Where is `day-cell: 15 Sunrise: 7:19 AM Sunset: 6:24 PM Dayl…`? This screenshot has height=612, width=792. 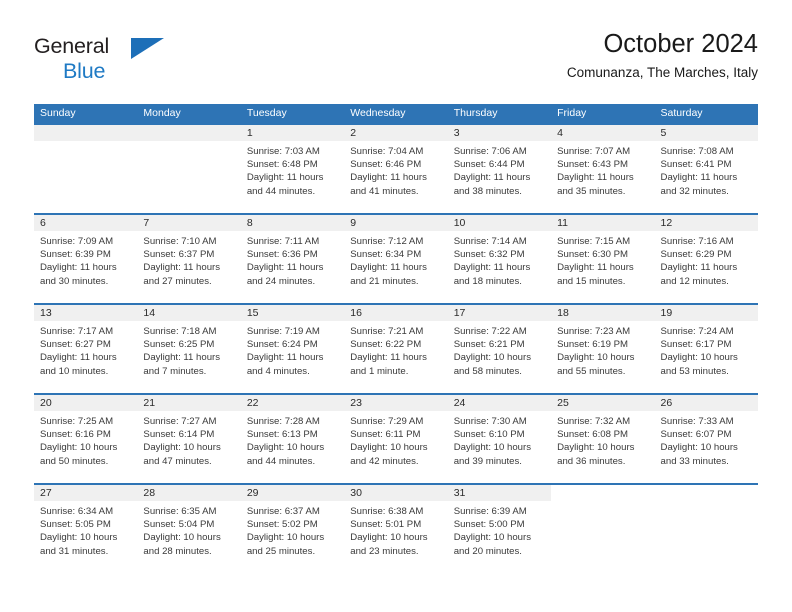 day-cell: 15 Sunrise: 7:19 AM Sunset: 6:24 PM Dayl… is located at coordinates (292, 349).